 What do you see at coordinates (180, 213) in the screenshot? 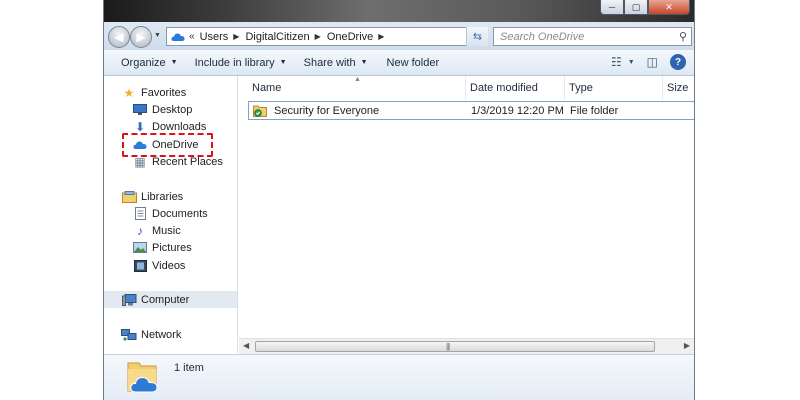
I see `nav-documents-label: Documents` at bounding box center [180, 213].